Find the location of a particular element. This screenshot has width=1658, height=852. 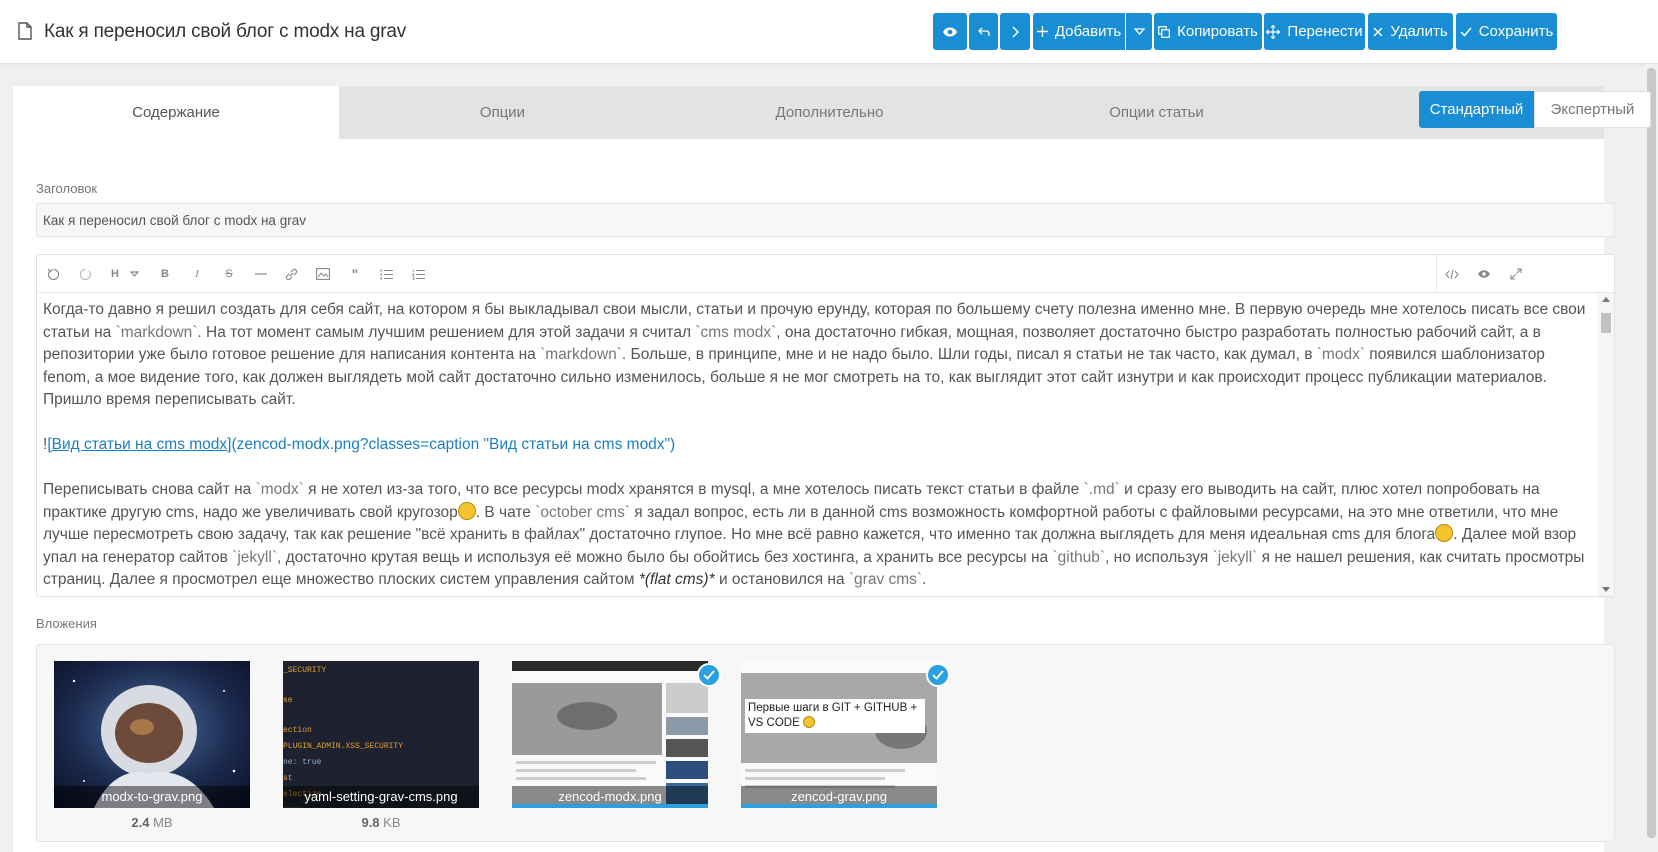

eye-icon is located at coordinates (950, 32).